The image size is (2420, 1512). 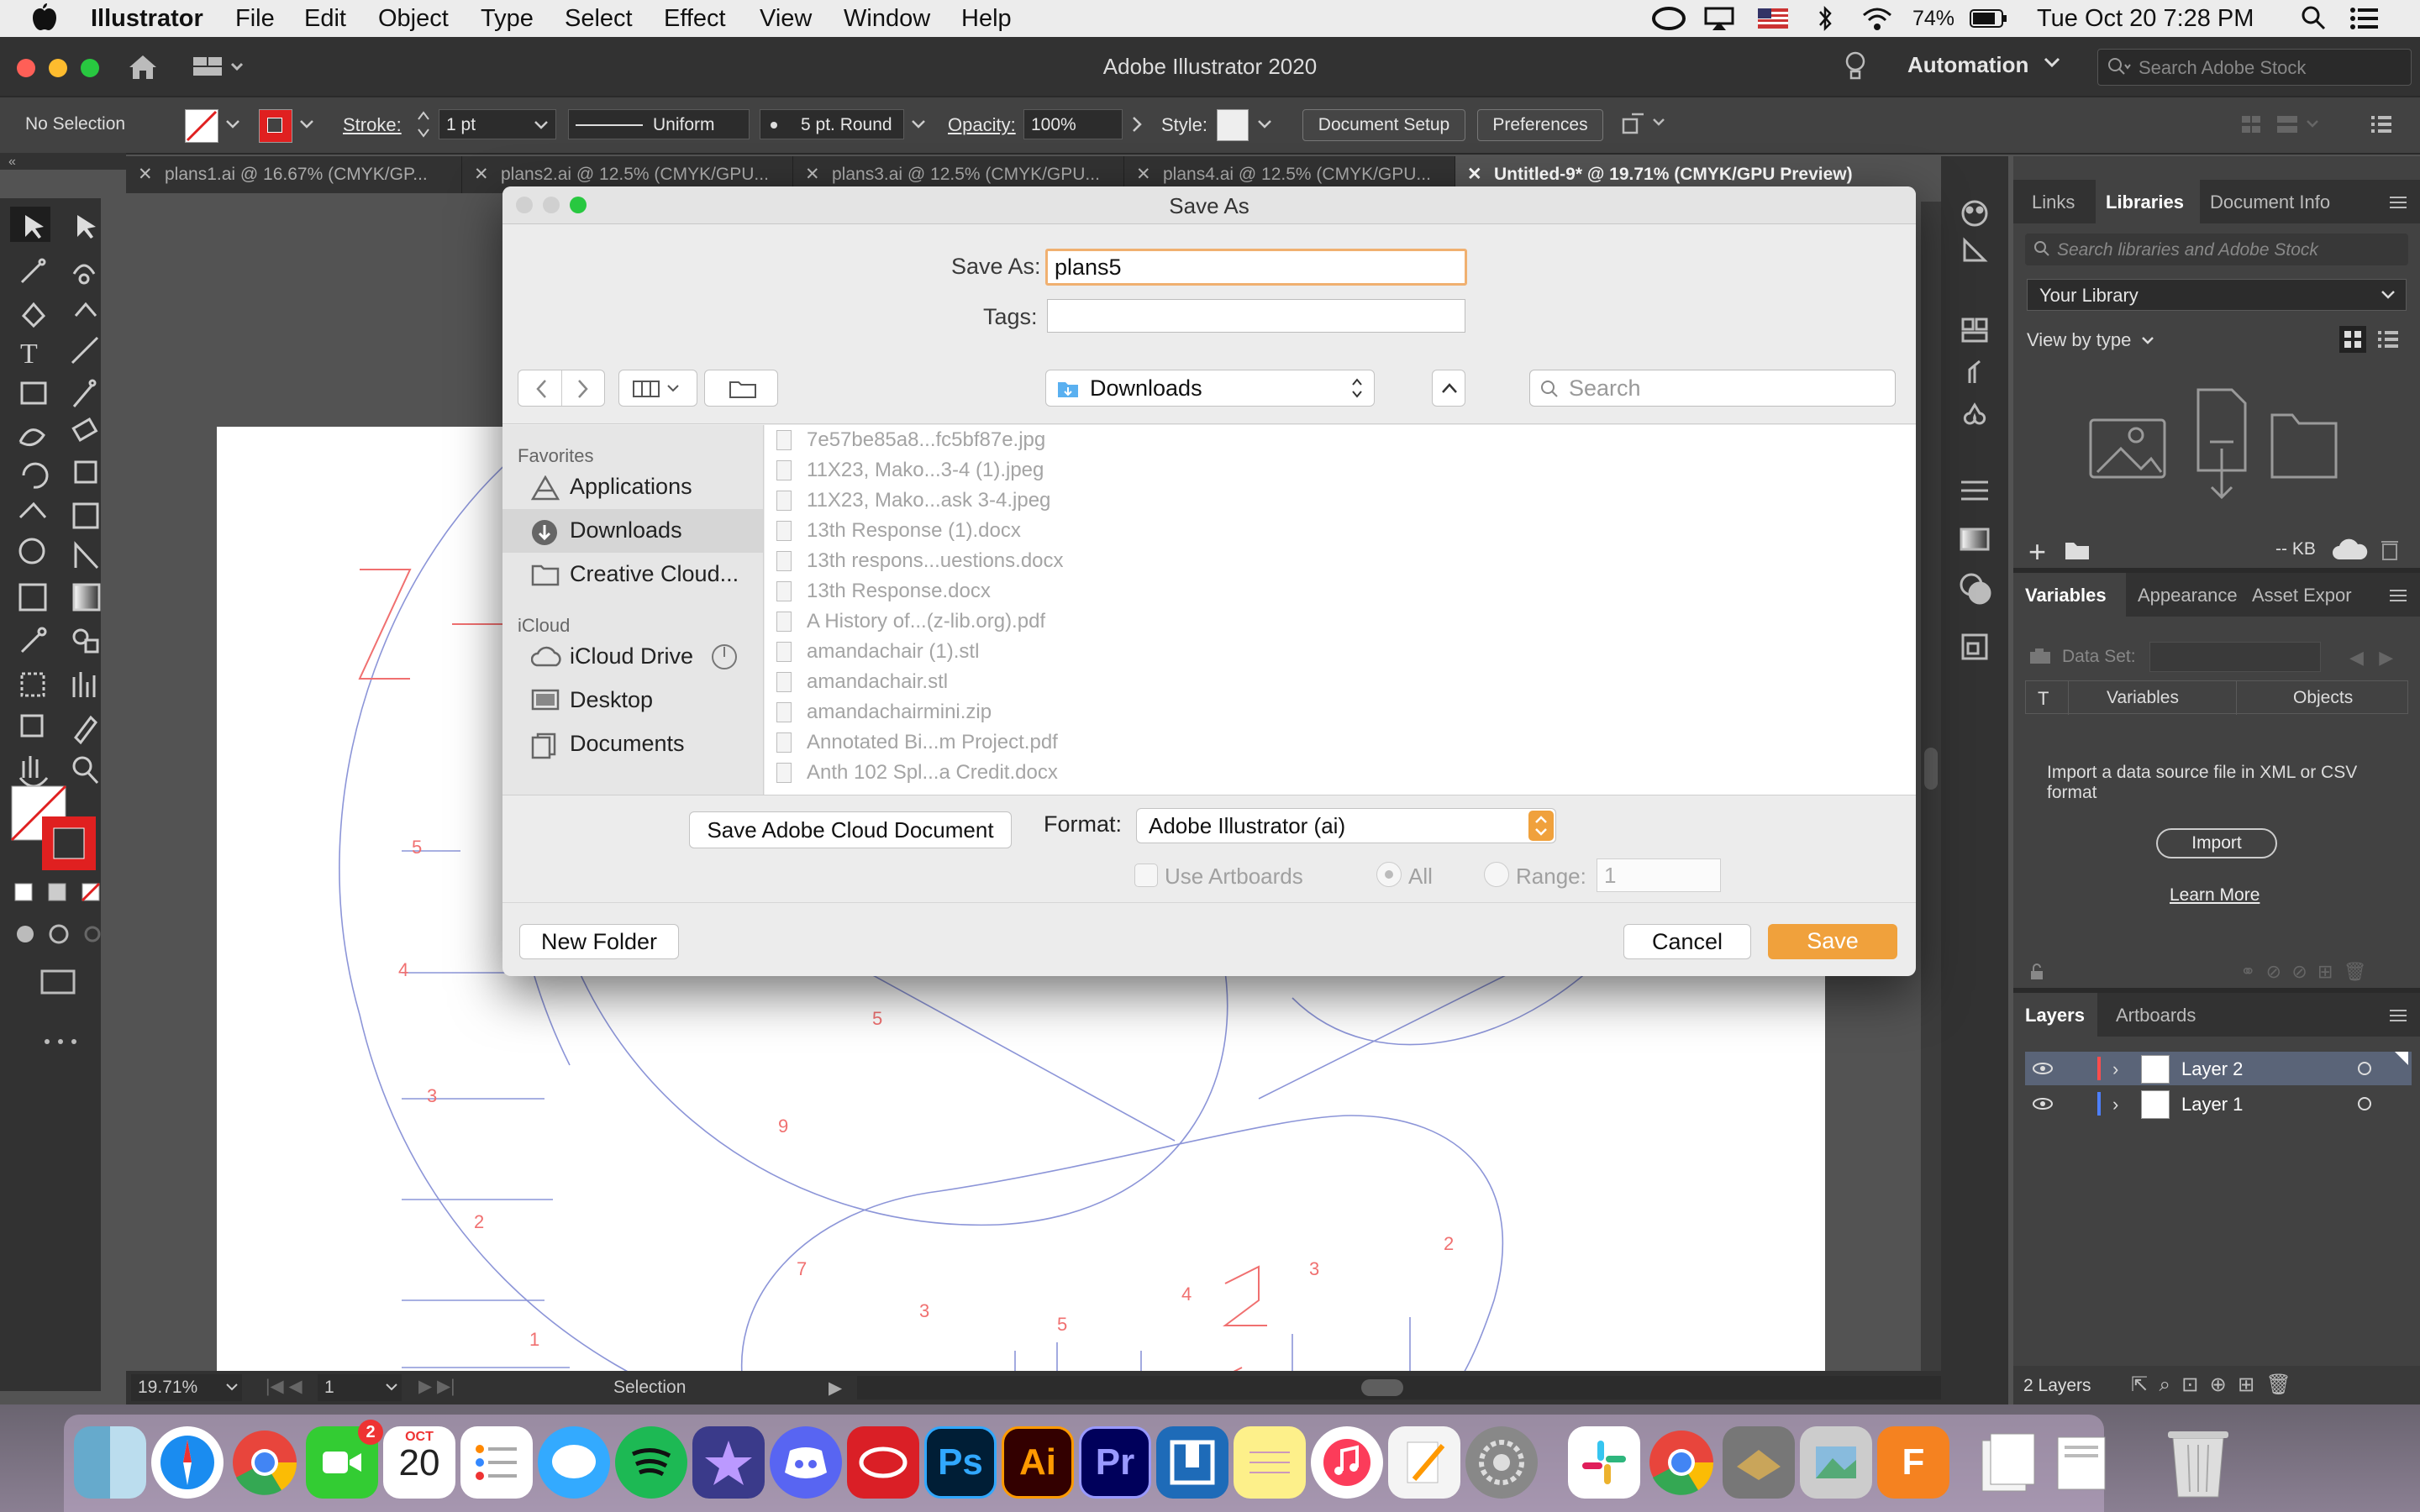 I want to click on library-search-input: Search libraries and Adobe Stock, so click(x=2216, y=249).